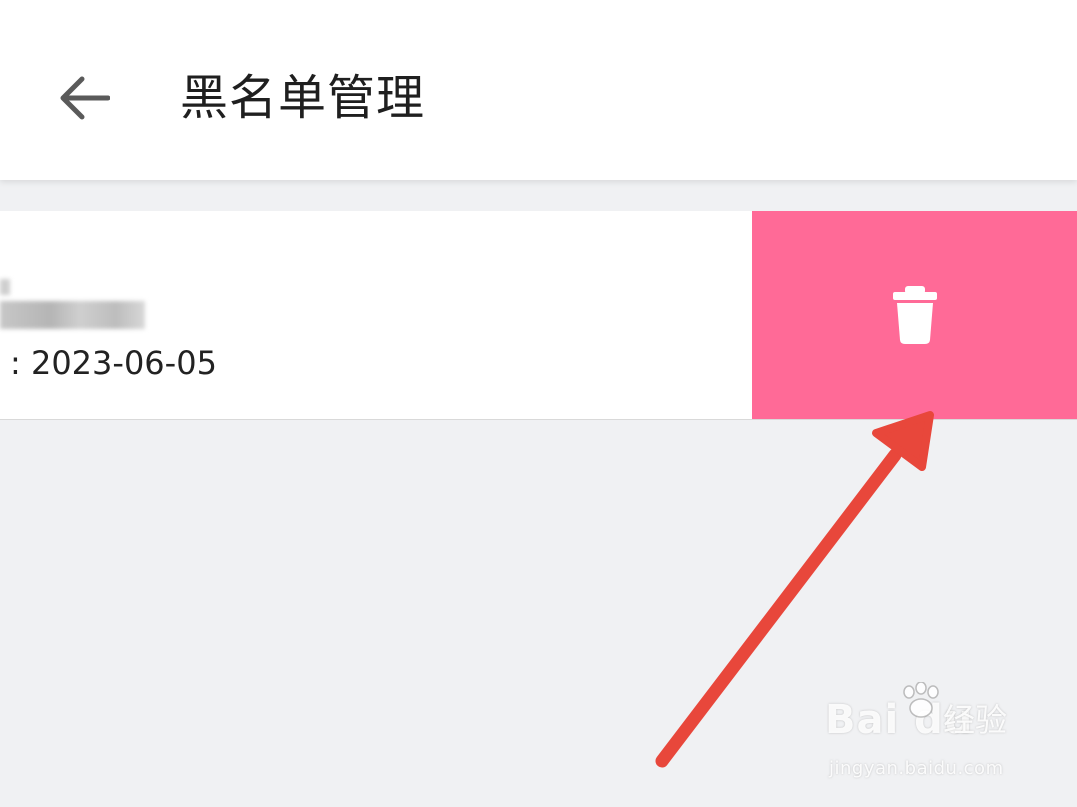  Describe the element at coordinates (113, 363) in the screenshot. I see `blocked-date: : 2023-06-05` at that location.